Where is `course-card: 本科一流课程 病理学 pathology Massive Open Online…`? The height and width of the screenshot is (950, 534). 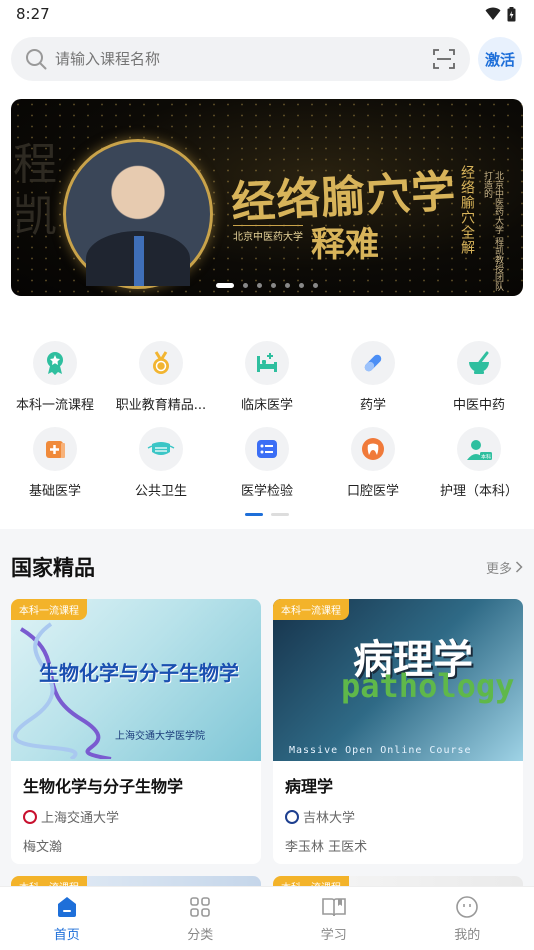 course-card: 本科一流课程 病理学 pathology Massive Open Online… is located at coordinates (398, 731).